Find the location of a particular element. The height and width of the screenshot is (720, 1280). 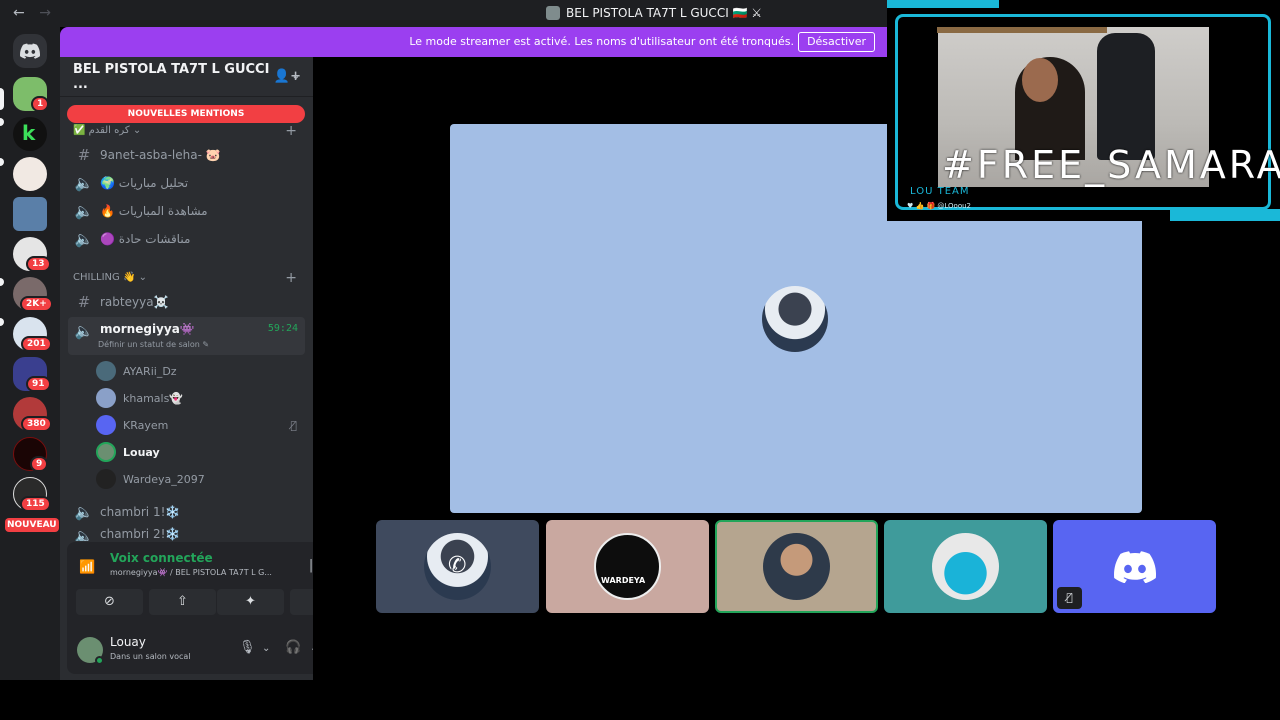

online-status-indicator is located at coordinates (99, 660).